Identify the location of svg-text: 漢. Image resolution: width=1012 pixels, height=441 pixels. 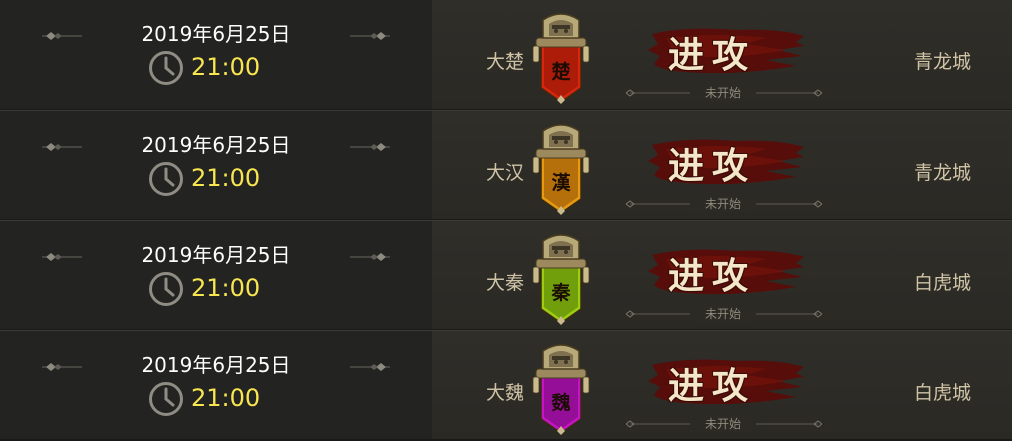
(561, 182).